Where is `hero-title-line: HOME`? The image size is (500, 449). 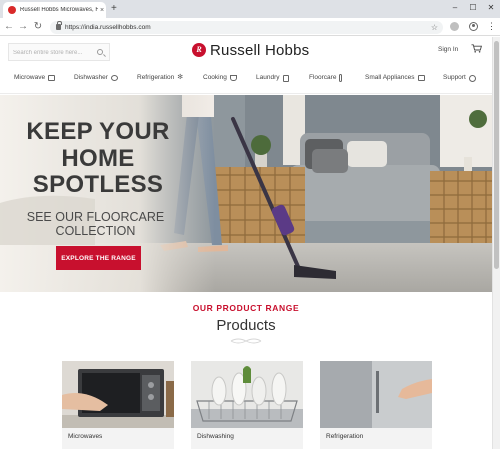 hero-title-line: HOME is located at coordinates (98, 158).